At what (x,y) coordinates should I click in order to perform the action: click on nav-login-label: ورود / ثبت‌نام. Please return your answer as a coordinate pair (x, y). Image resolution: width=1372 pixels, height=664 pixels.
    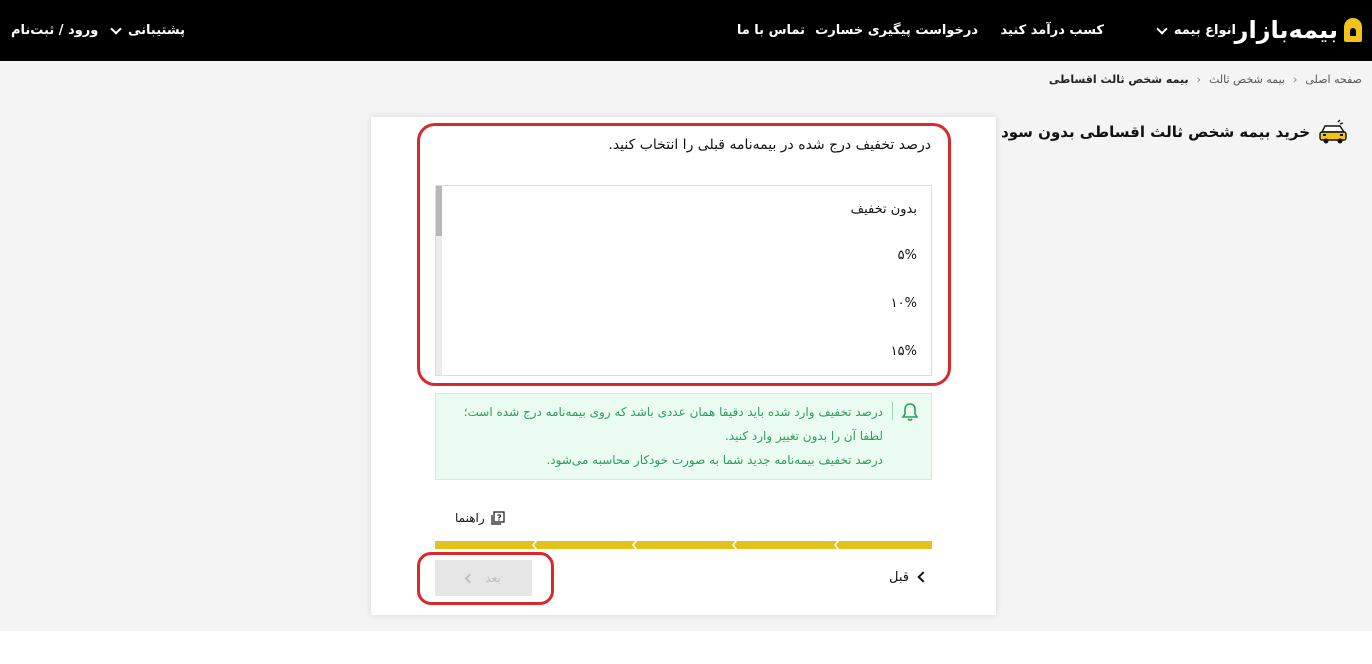
    Looking at the image, I should click on (55, 30).